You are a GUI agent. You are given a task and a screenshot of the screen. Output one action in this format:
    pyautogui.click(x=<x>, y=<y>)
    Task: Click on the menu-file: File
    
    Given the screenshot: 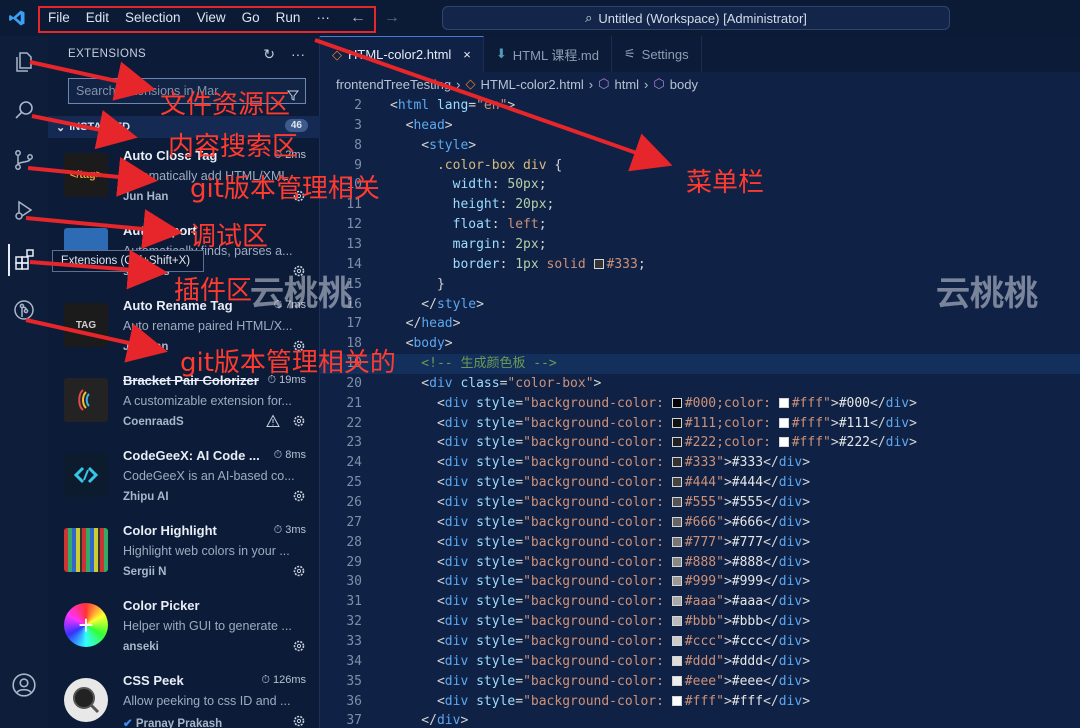 What is the action you would take?
    pyautogui.click(x=59, y=18)
    